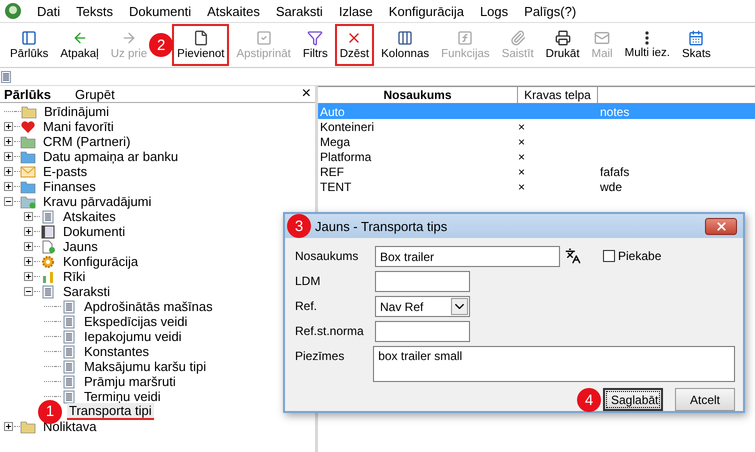 The height and width of the screenshot is (452, 755). I want to click on list-icon, so click(6, 76).